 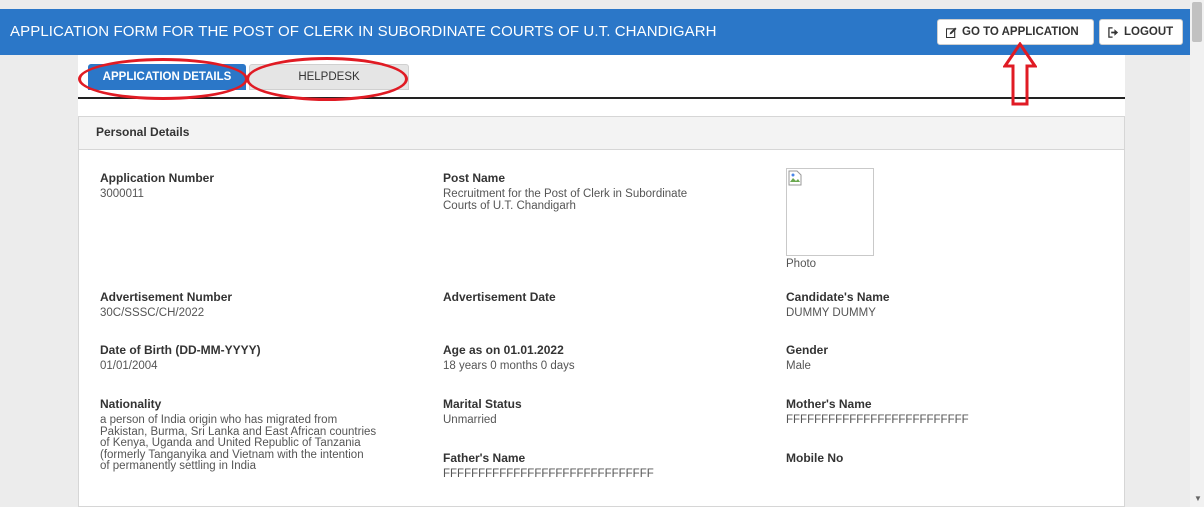 I want to click on annotation-ellipse-application-details, so click(x=163, y=79).